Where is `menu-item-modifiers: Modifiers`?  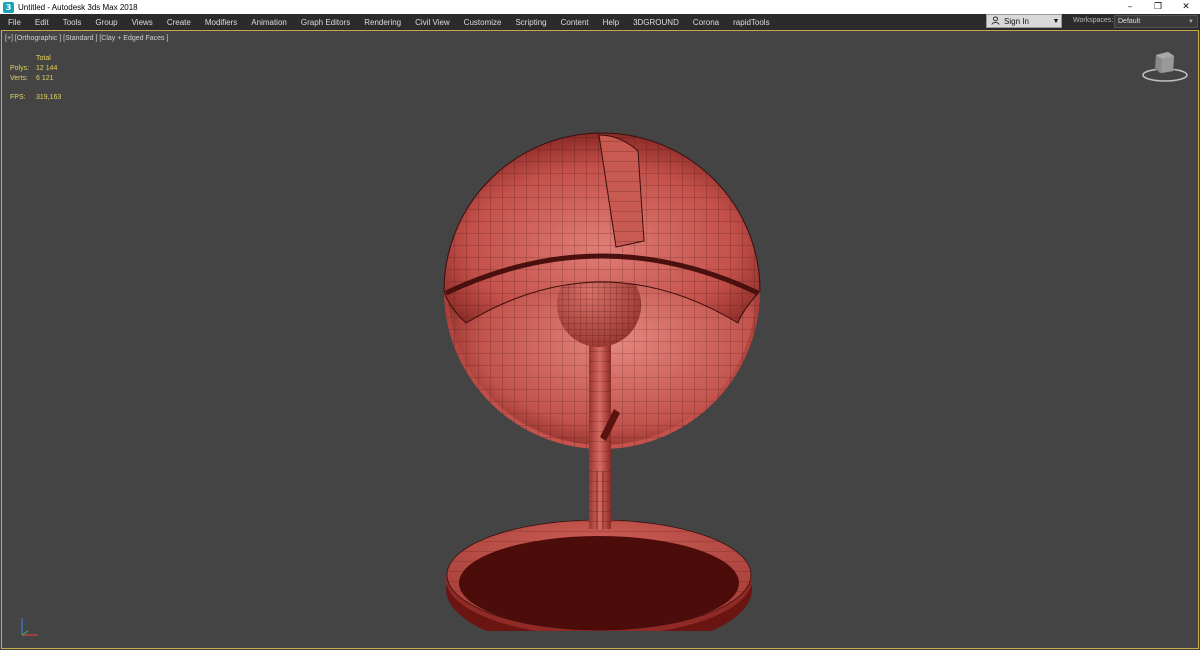
menu-item-modifiers: Modifiers is located at coordinates (221, 22).